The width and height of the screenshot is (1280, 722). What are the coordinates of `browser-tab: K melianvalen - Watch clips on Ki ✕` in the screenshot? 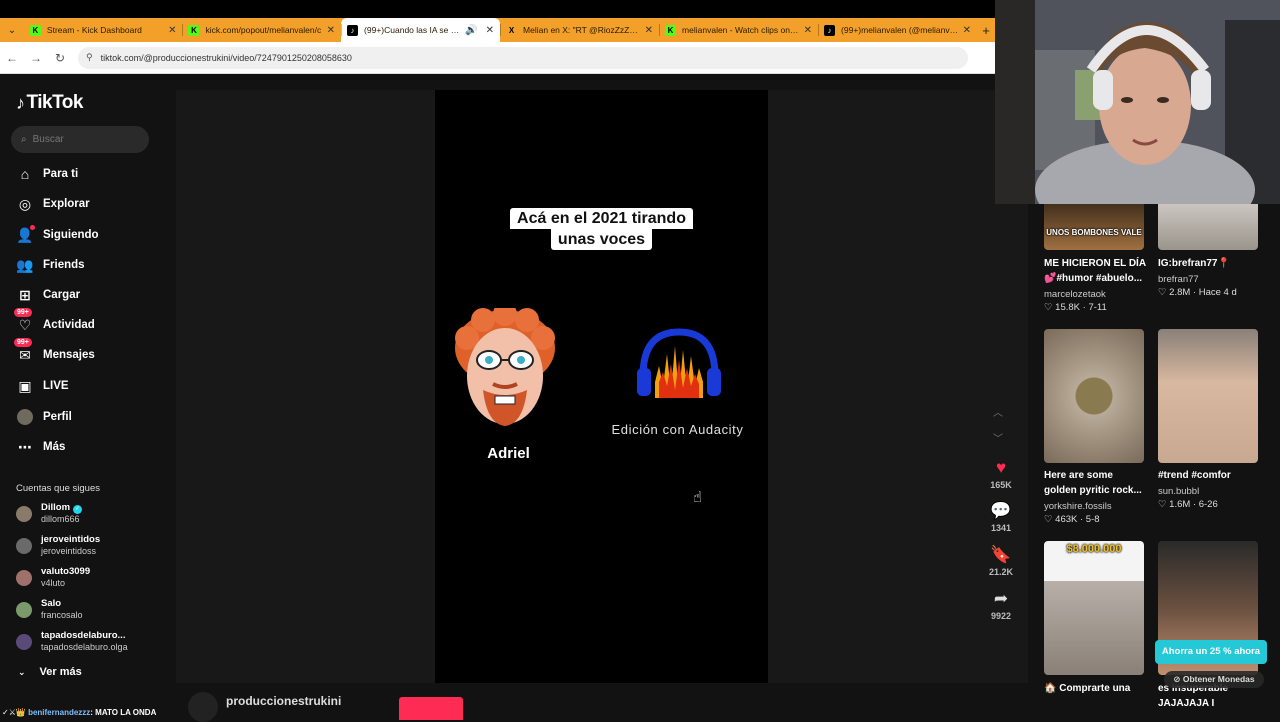 It's located at (738, 30).